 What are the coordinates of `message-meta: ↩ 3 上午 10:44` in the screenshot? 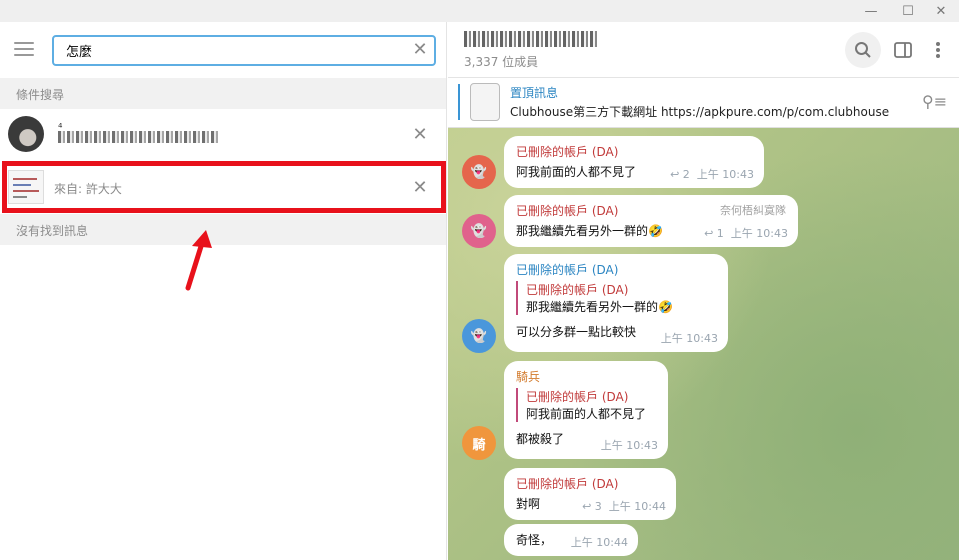 It's located at (624, 506).